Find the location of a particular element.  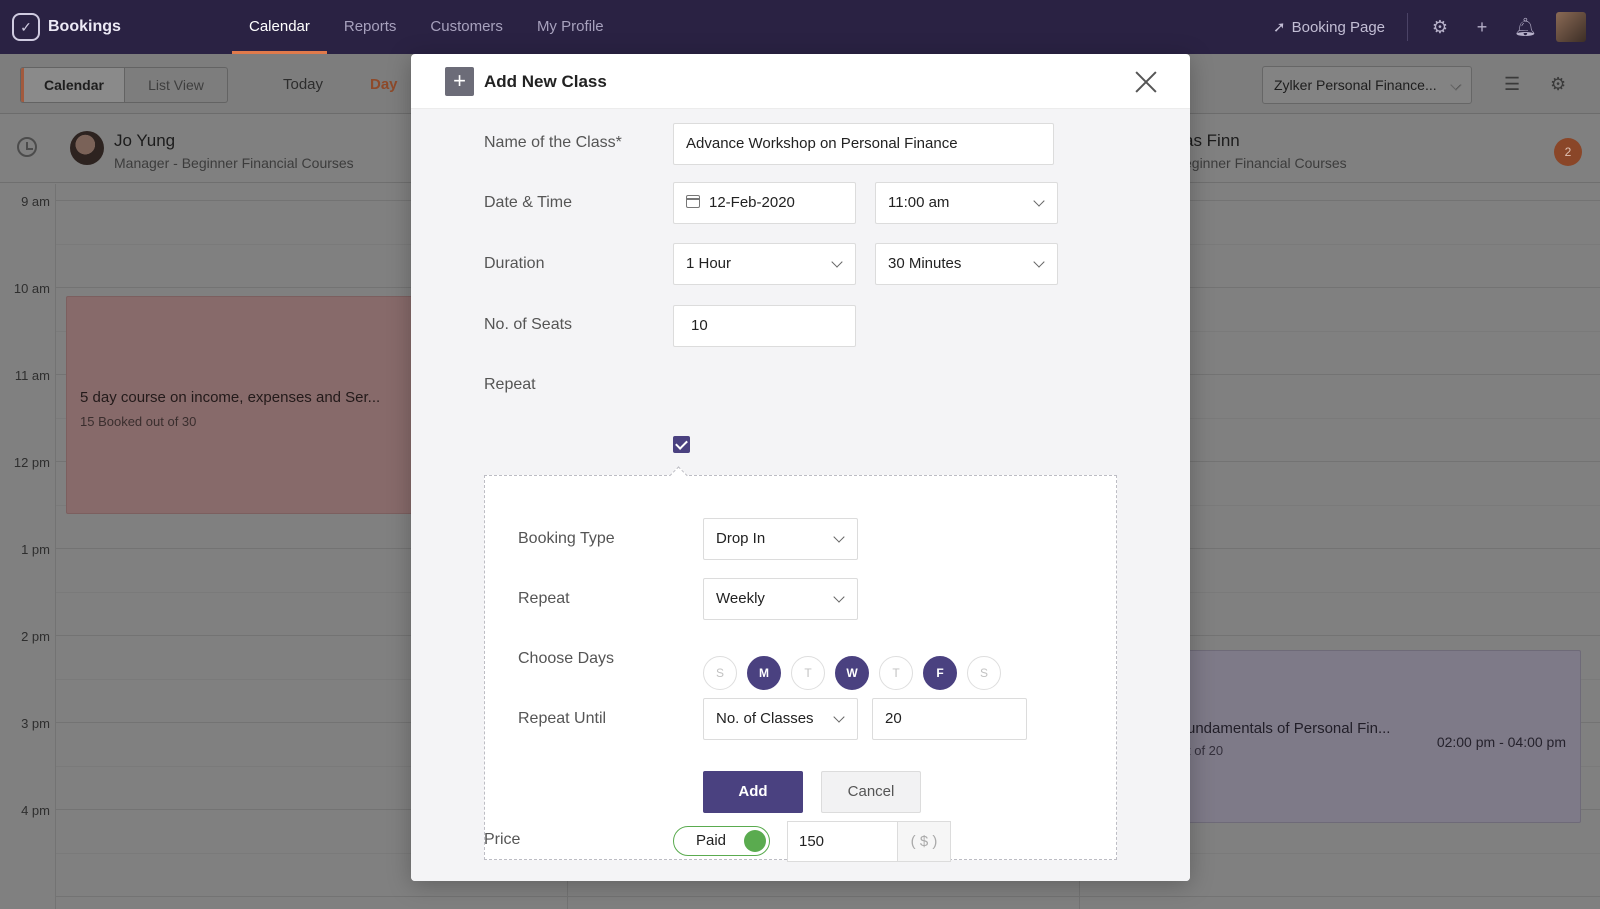

cursor-click-icon: ➚ is located at coordinates (1279, 27).